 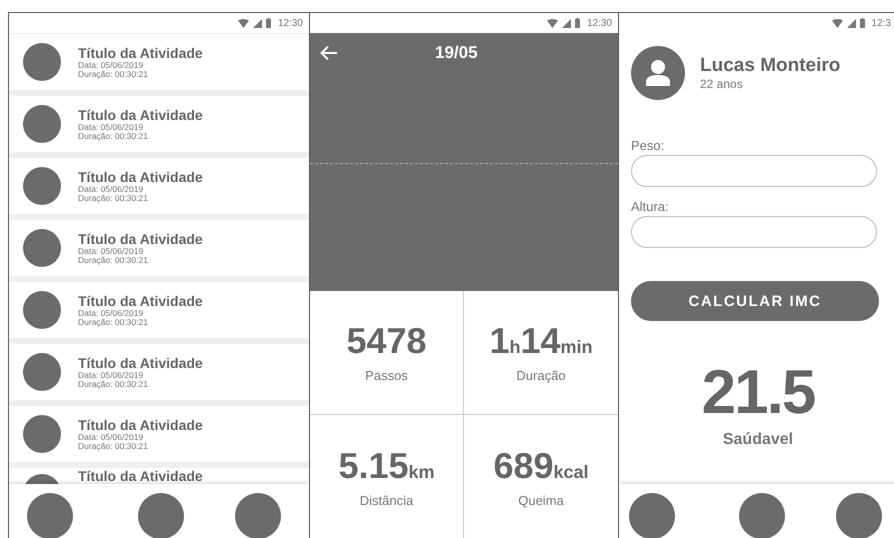 What do you see at coordinates (648, 145) in the screenshot?
I see `field-label: Peso:` at bounding box center [648, 145].